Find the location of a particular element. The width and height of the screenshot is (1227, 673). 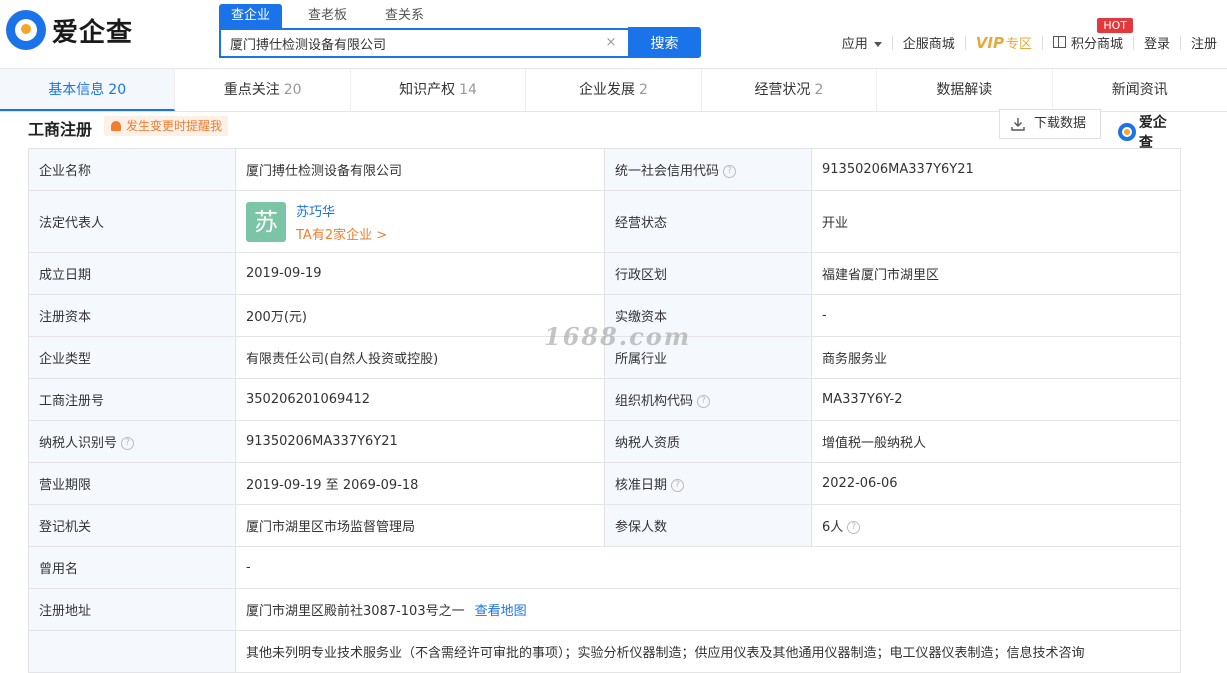

nav-register: 注册 is located at coordinates (1204, 42).